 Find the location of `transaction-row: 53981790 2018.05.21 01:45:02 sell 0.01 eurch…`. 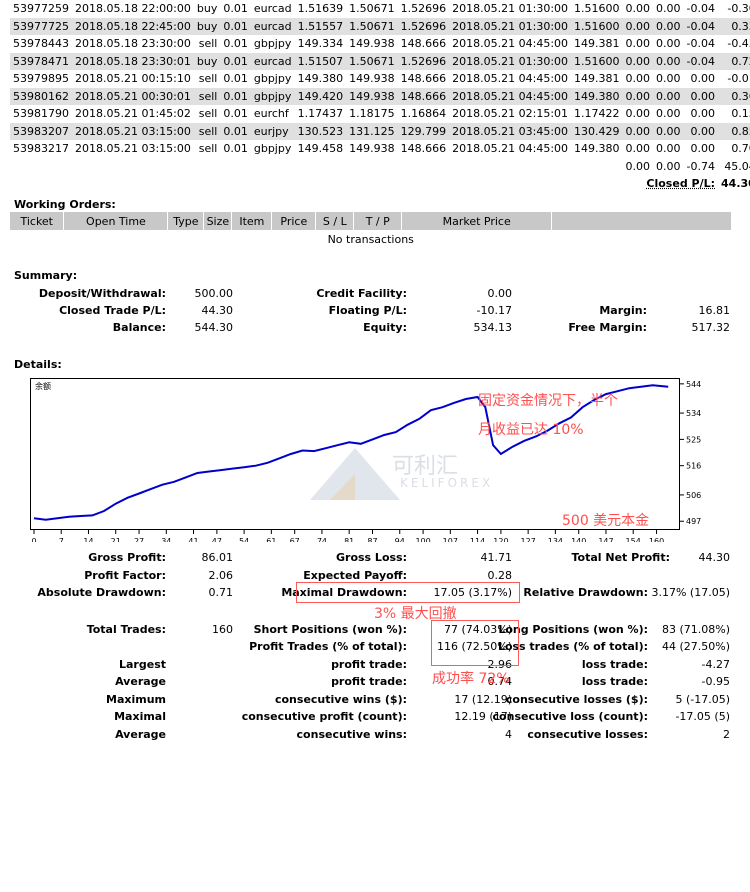

transaction-row: 53981790 2018.05.21 01:45:02 sell 0.01 eurch… is located at coordinates (380, 114).